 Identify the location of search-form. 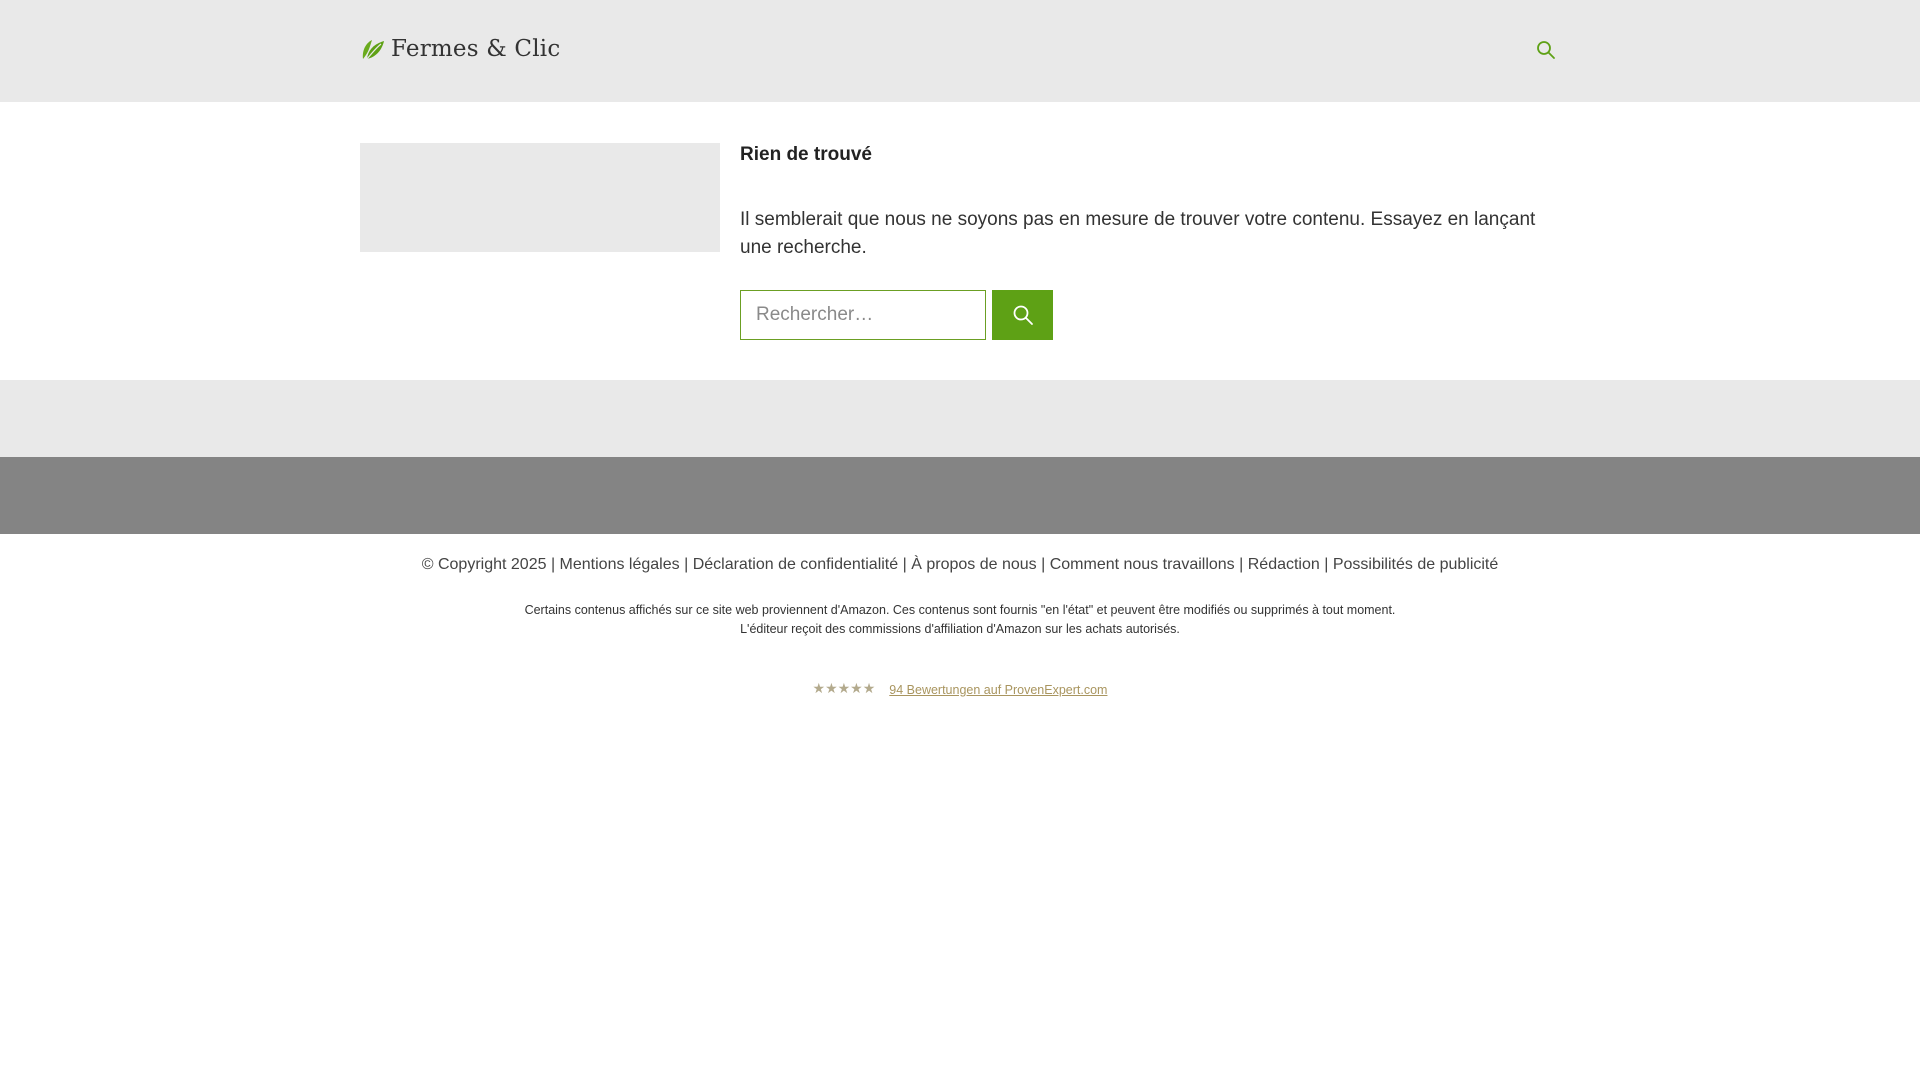
(896, 315).